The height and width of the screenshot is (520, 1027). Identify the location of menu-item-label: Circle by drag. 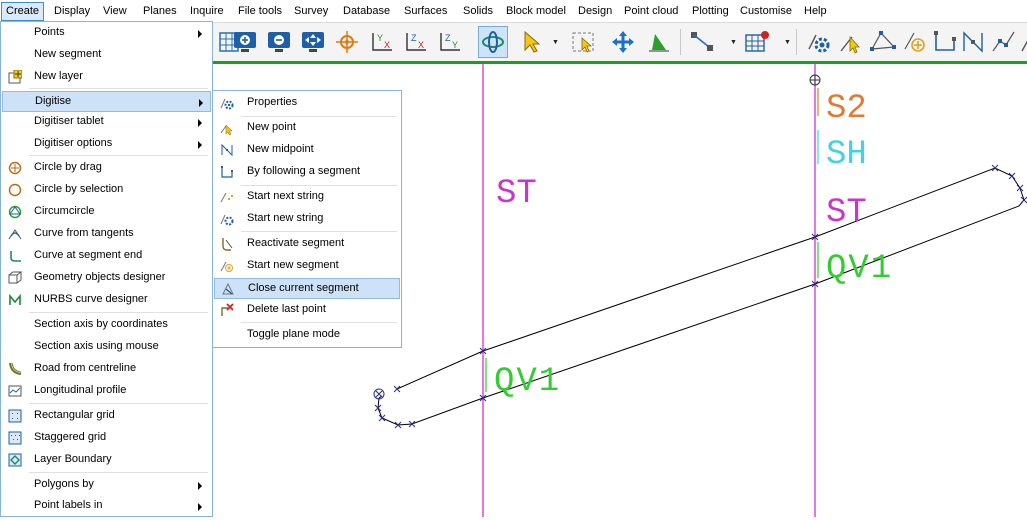
(68, 167).